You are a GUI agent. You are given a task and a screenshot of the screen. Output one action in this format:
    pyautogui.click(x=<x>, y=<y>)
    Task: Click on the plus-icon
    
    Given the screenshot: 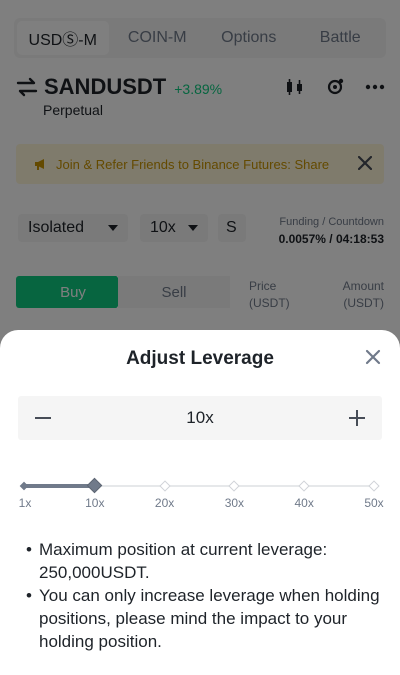 What is the action you would take?
    pyautogui.click(x=357, y=418)
    